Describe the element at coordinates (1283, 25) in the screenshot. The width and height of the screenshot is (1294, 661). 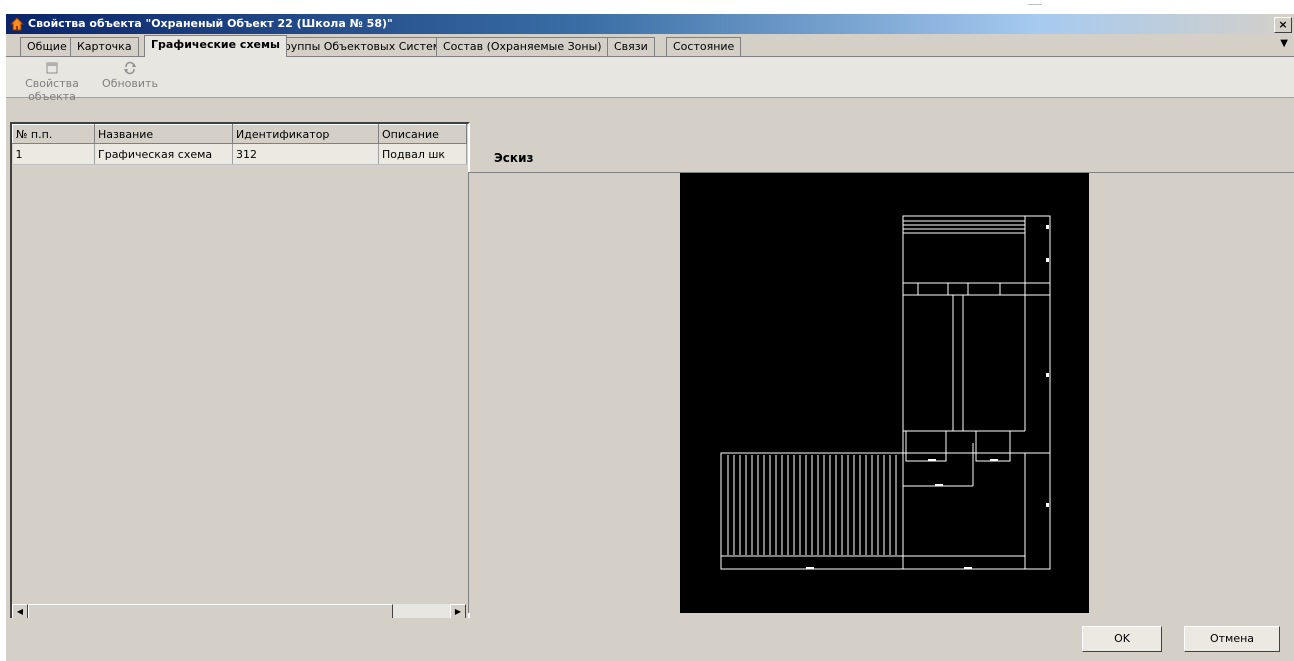
I see `close-button: ×` at that location.